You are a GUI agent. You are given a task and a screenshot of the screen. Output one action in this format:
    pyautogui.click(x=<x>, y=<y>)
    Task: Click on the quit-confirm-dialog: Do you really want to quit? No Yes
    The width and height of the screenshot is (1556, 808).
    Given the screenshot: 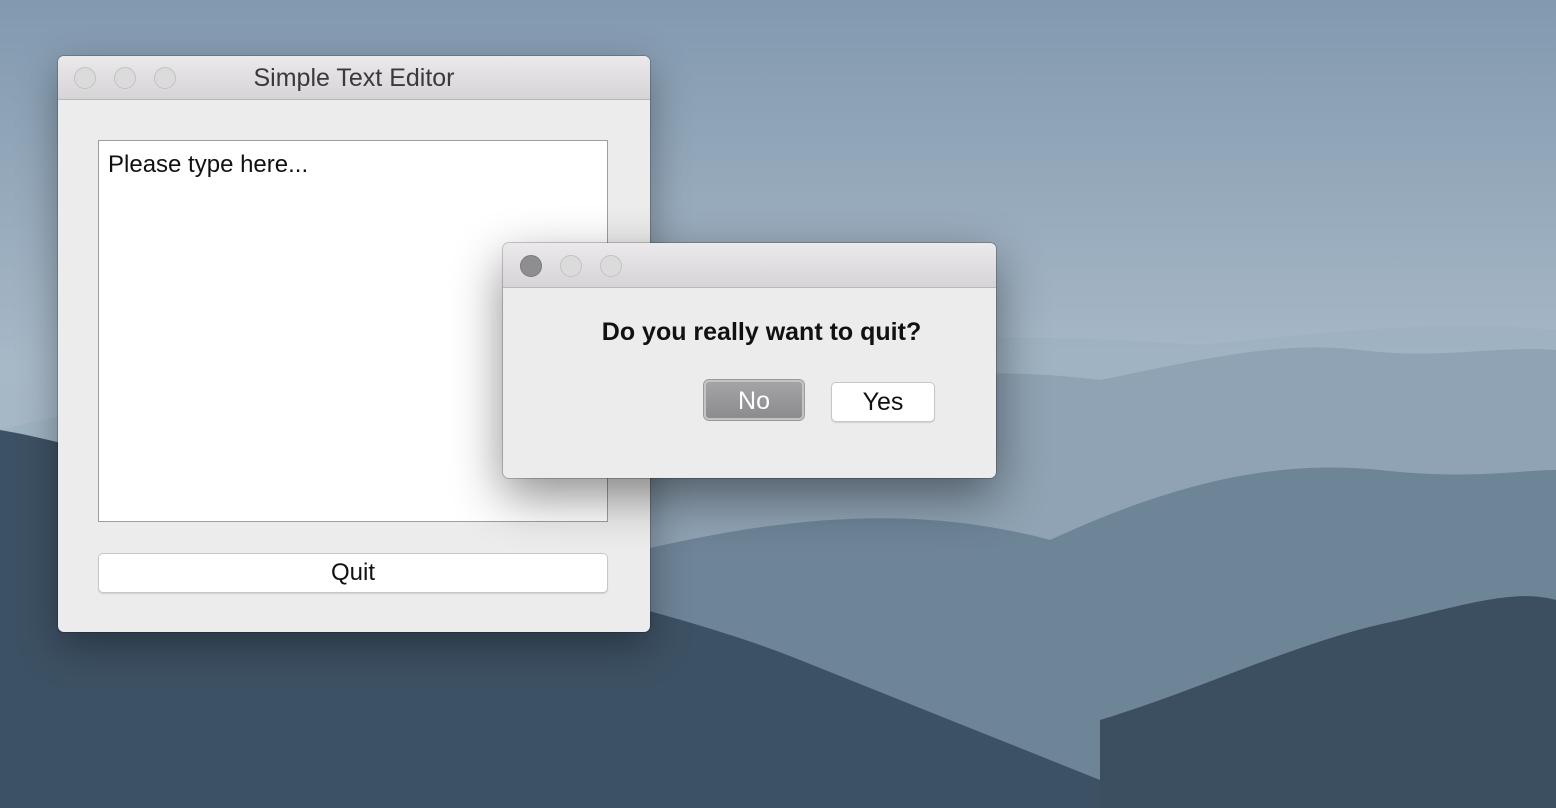 What is the action you would take?
    pyautogui.click(x=749, y=360)
    